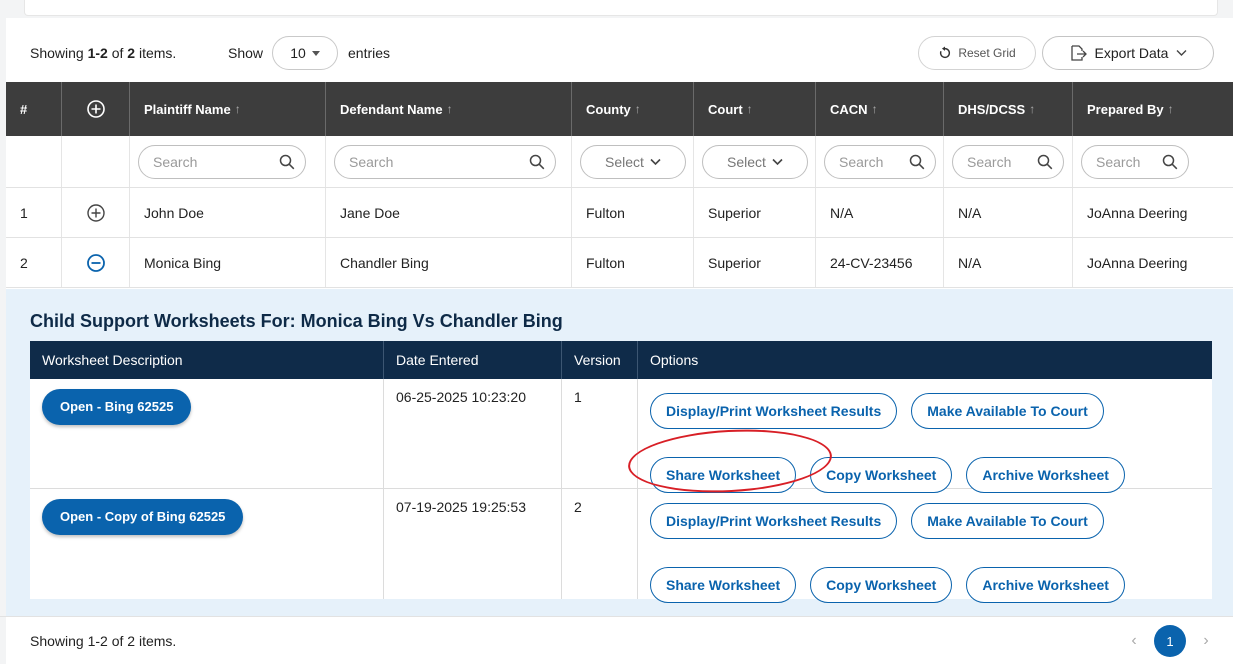 The height and width of the screenshot is (664, 1233). What do you see at coordinates (1008, 109) in the screenshot?
I see `col-header-dhs: DHS/DCSS ↑` at bounding box center [1008, 109].